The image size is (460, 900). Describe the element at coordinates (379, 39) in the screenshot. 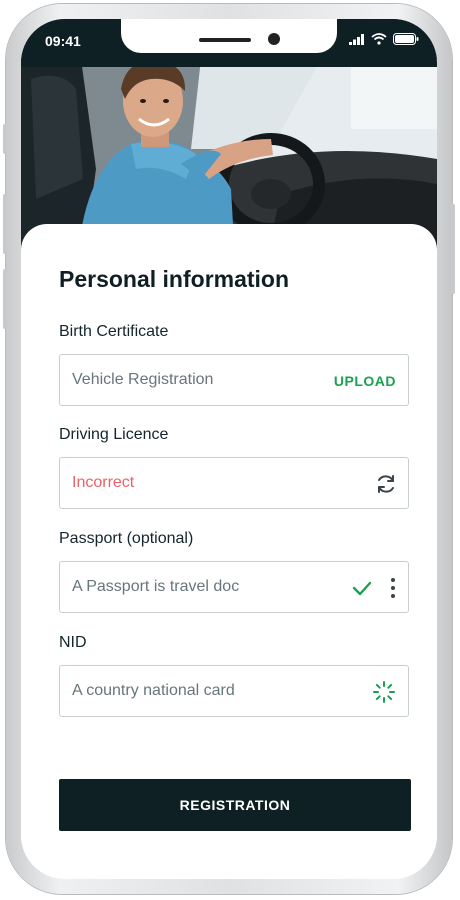

I see `wifi-icon` at that location.